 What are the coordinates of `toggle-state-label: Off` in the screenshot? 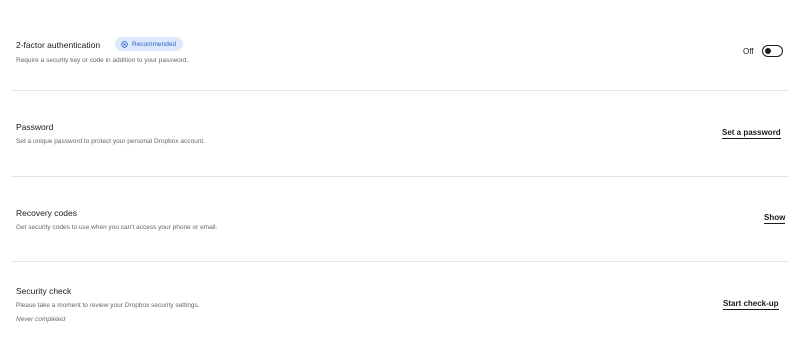 It's located at (748, 51).